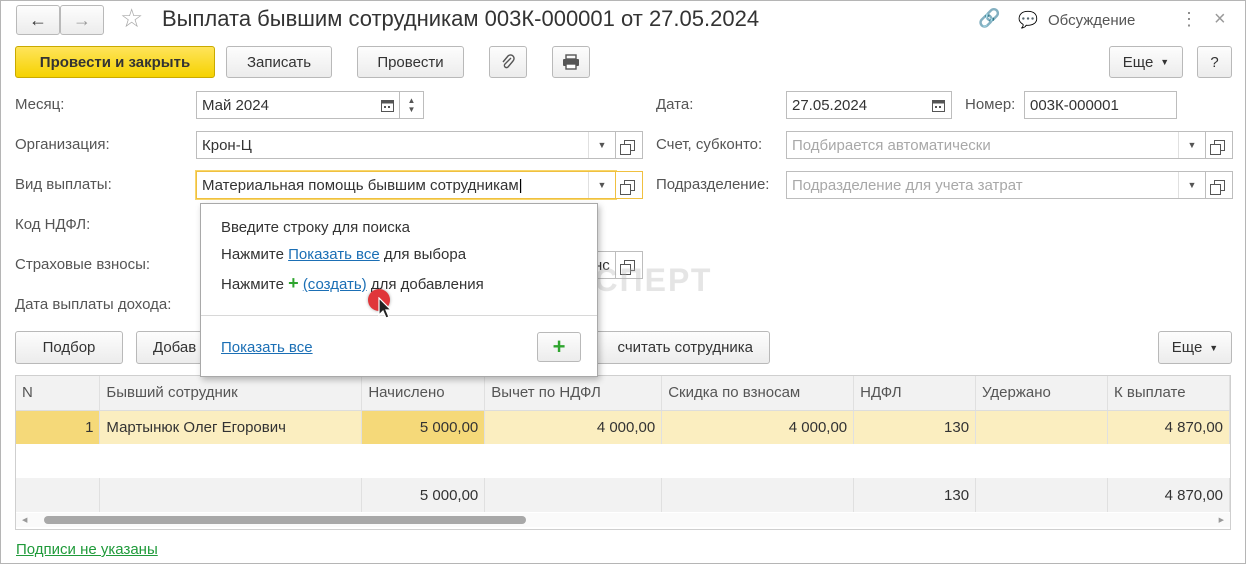 The height and width of the screenshot is (564, 1246). I want to click on pick-button: Подбор, so click(69, 347).